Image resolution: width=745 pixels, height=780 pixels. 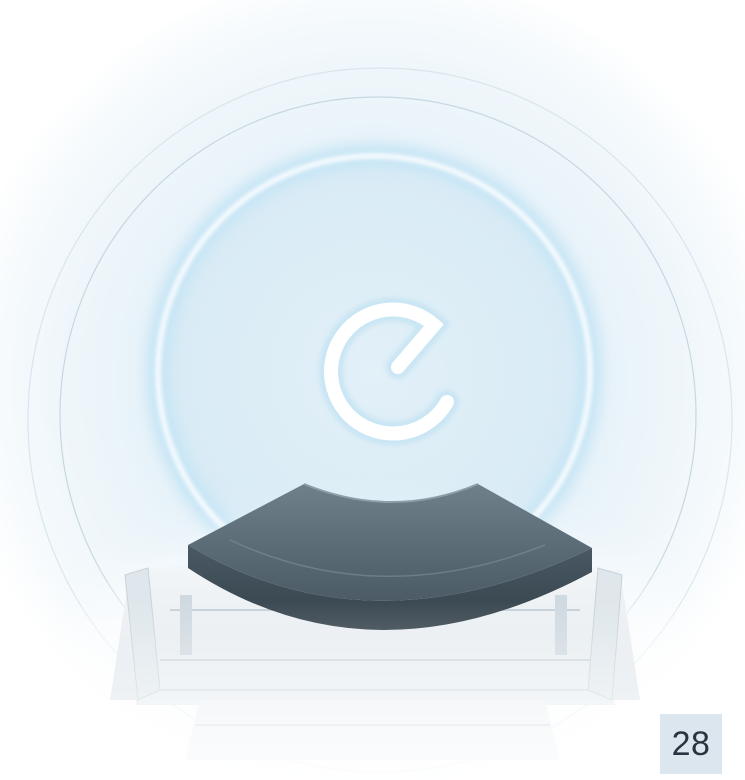 I want to click on page-number: 28, so click(x=691, y=744).